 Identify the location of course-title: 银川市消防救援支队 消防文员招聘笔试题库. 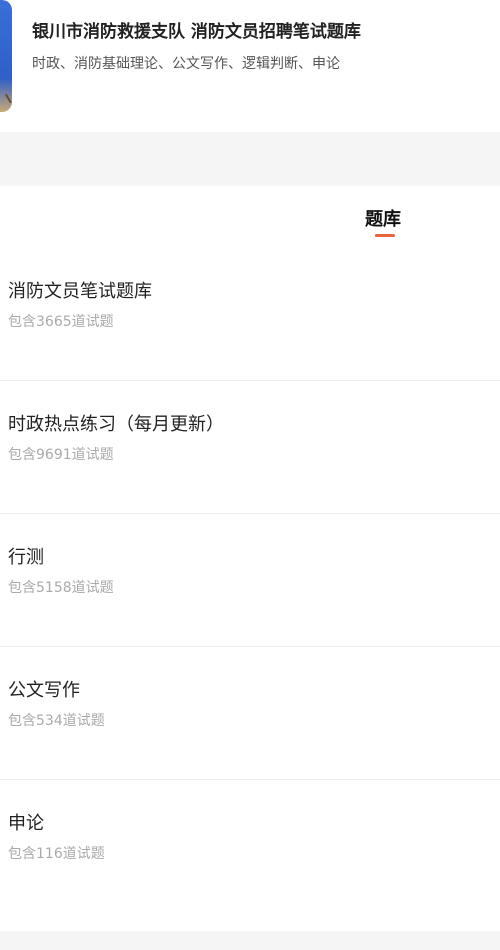
(196, 32).